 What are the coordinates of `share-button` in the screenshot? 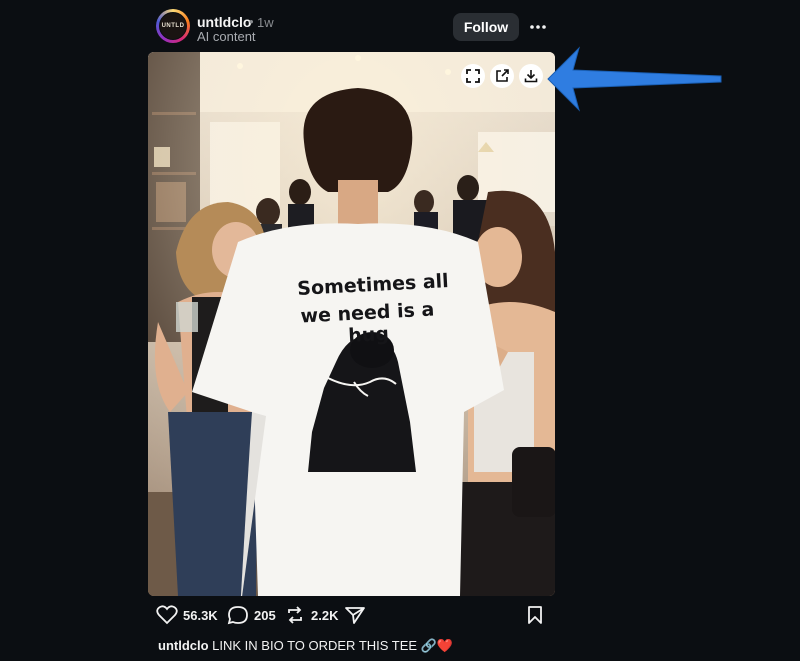 It's located at (355, 615).